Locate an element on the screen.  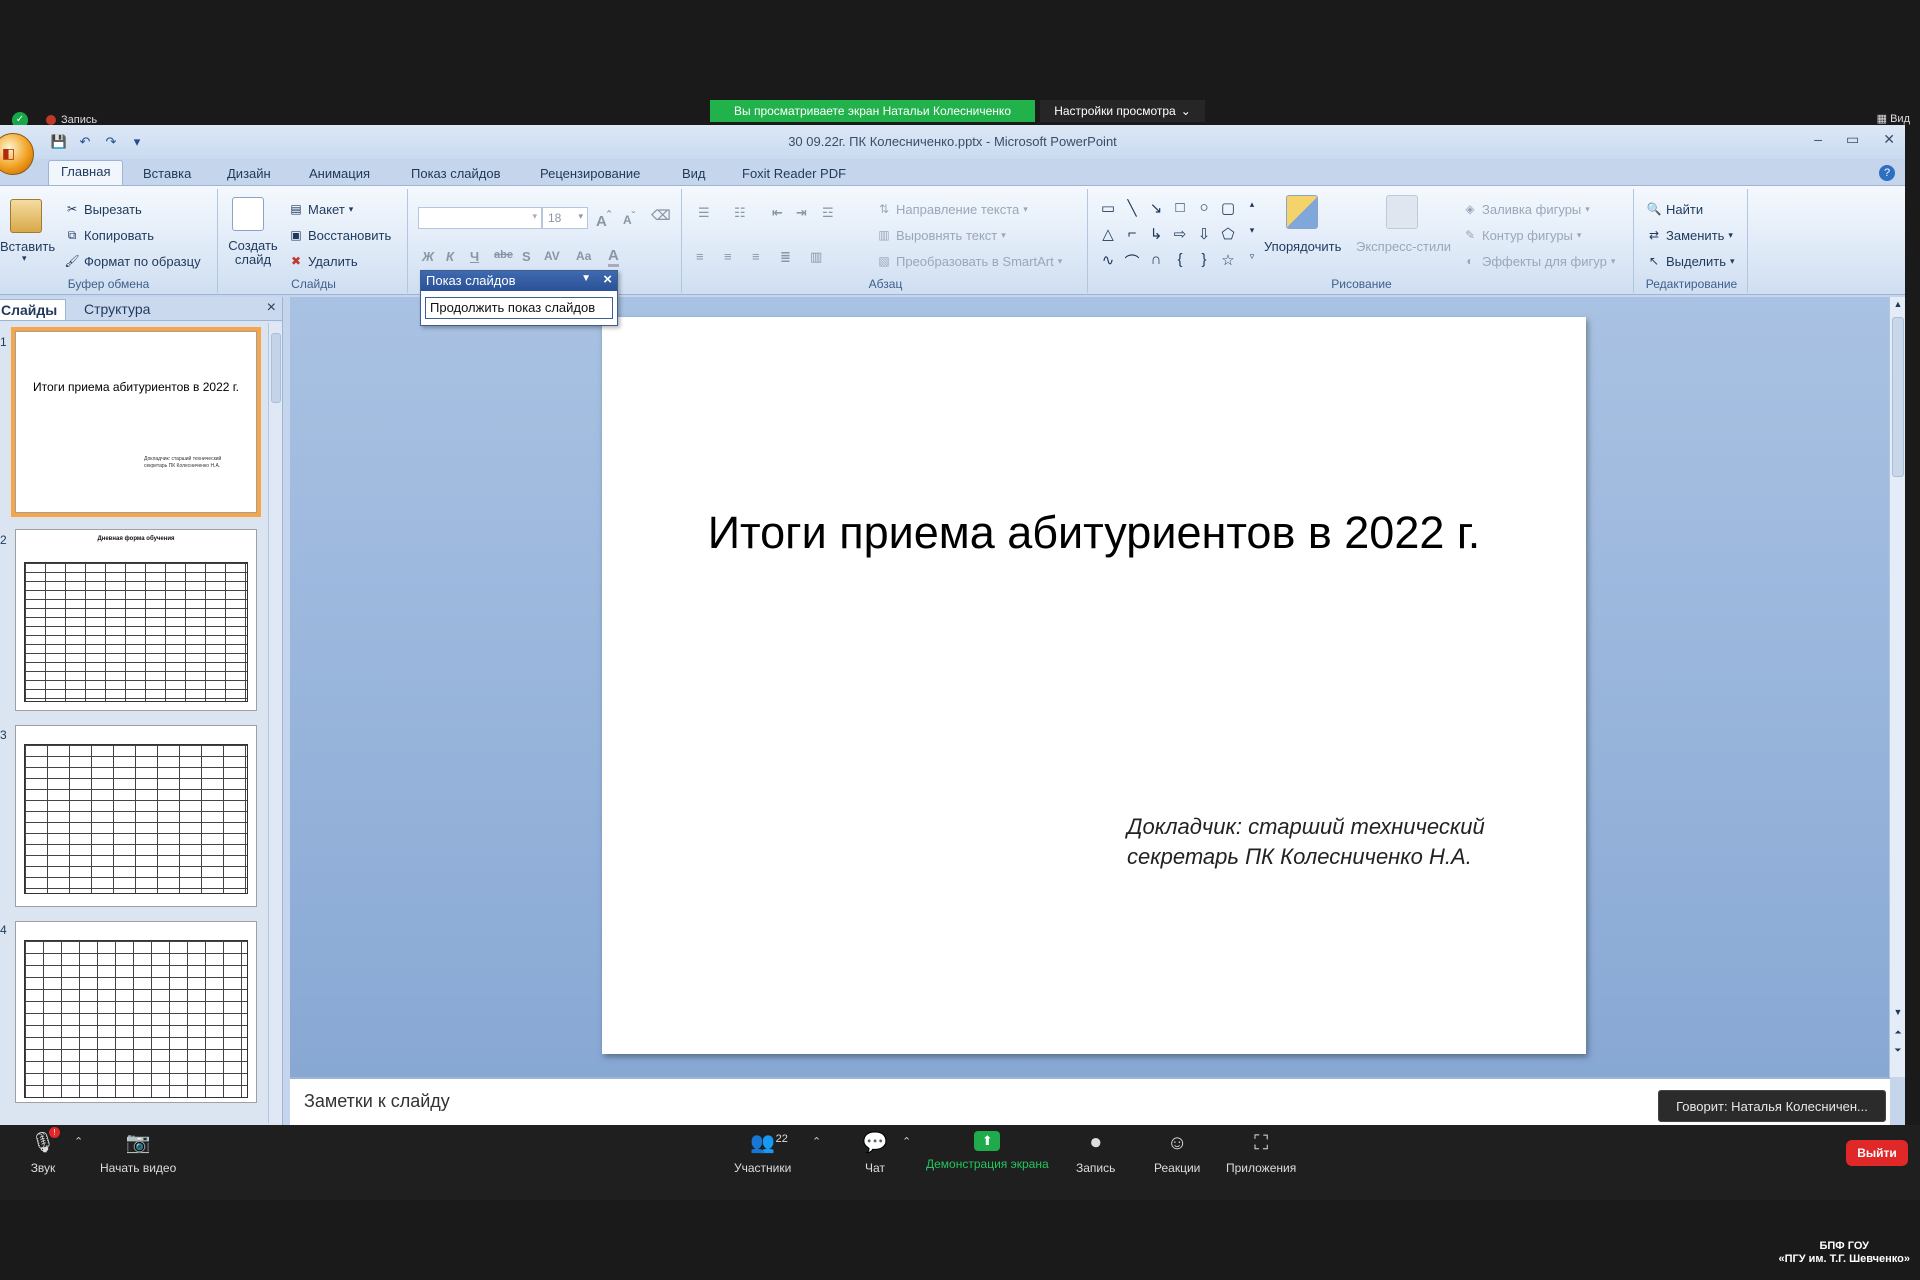
italic-icon: К is located at coordinates (450, 256).